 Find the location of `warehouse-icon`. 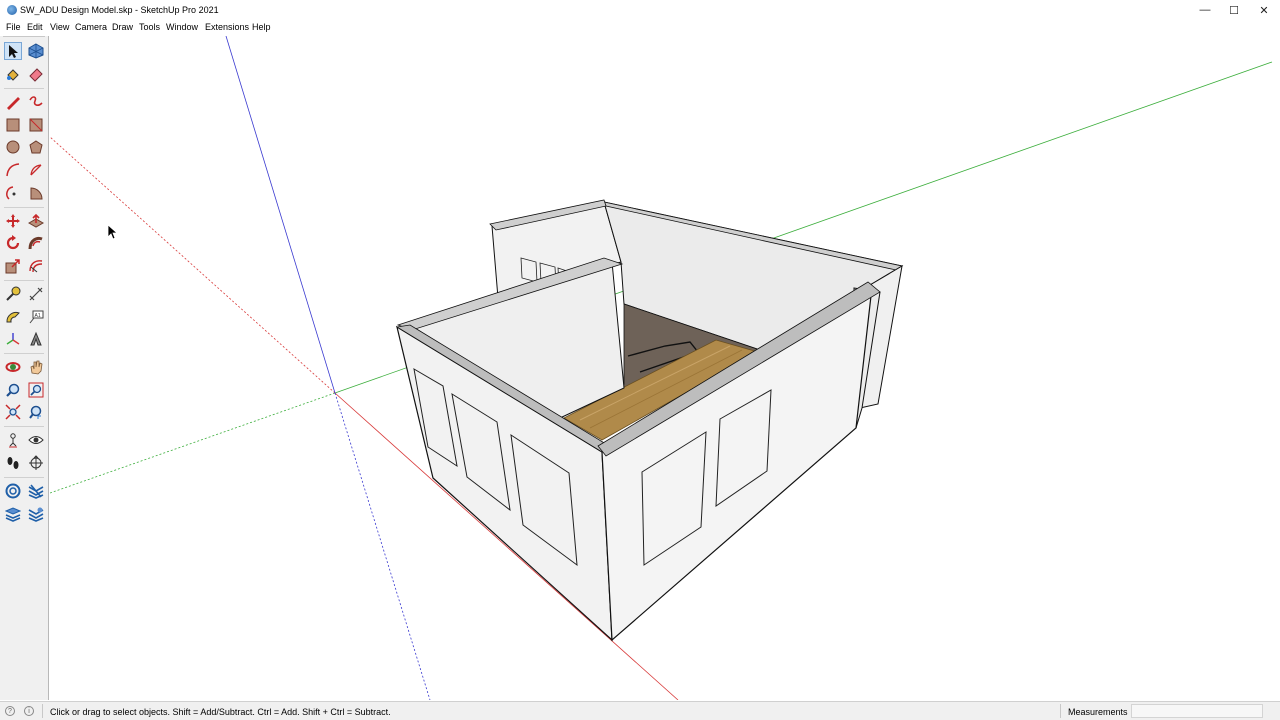

warehouse-icon is located at coordinates (13, 491).